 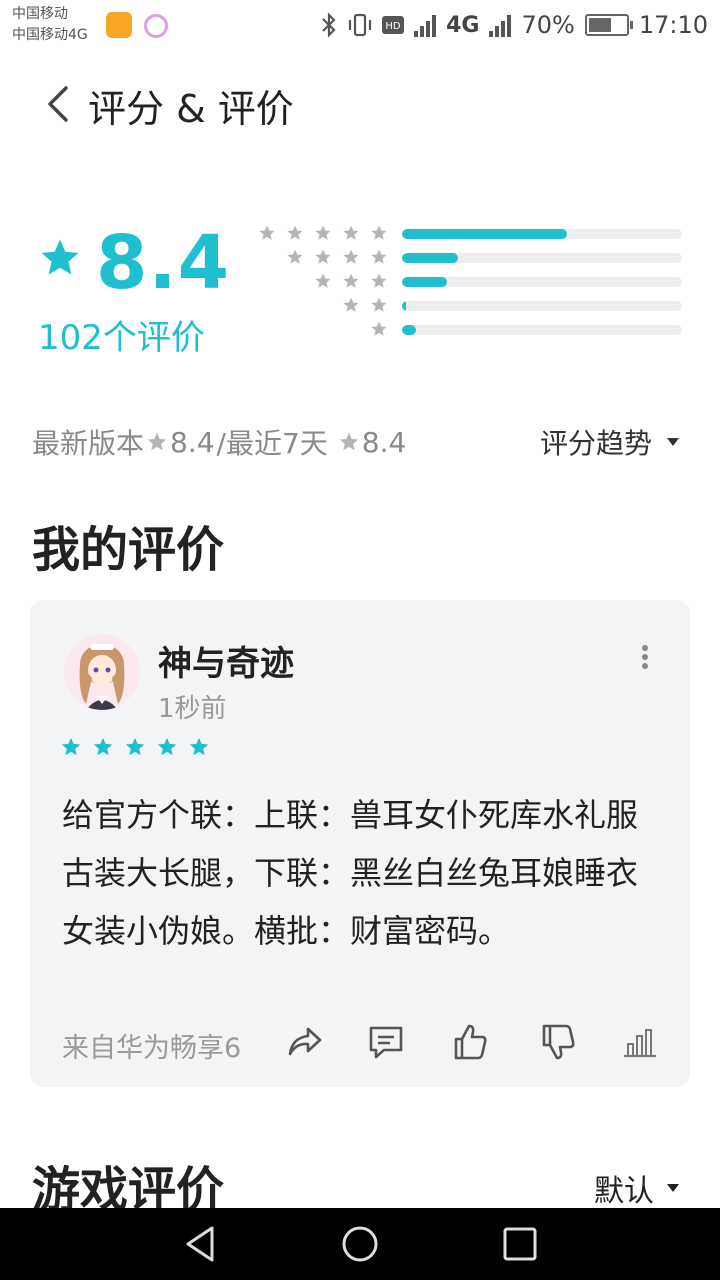 I want to click on clock: 17:10, so click(x=673, y=25).